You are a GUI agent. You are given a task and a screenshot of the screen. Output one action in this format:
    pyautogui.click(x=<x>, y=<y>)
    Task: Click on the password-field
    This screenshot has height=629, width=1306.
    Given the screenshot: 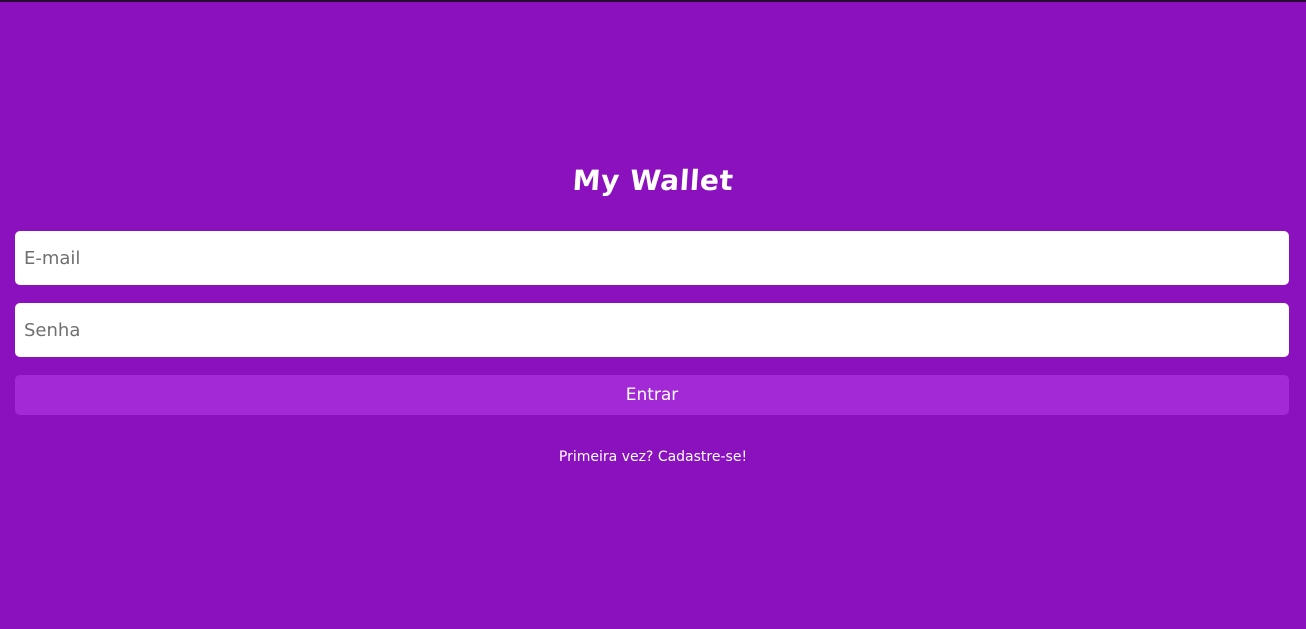 What is the action you would take?
    pyautogui.click(x=652, y=330)
    